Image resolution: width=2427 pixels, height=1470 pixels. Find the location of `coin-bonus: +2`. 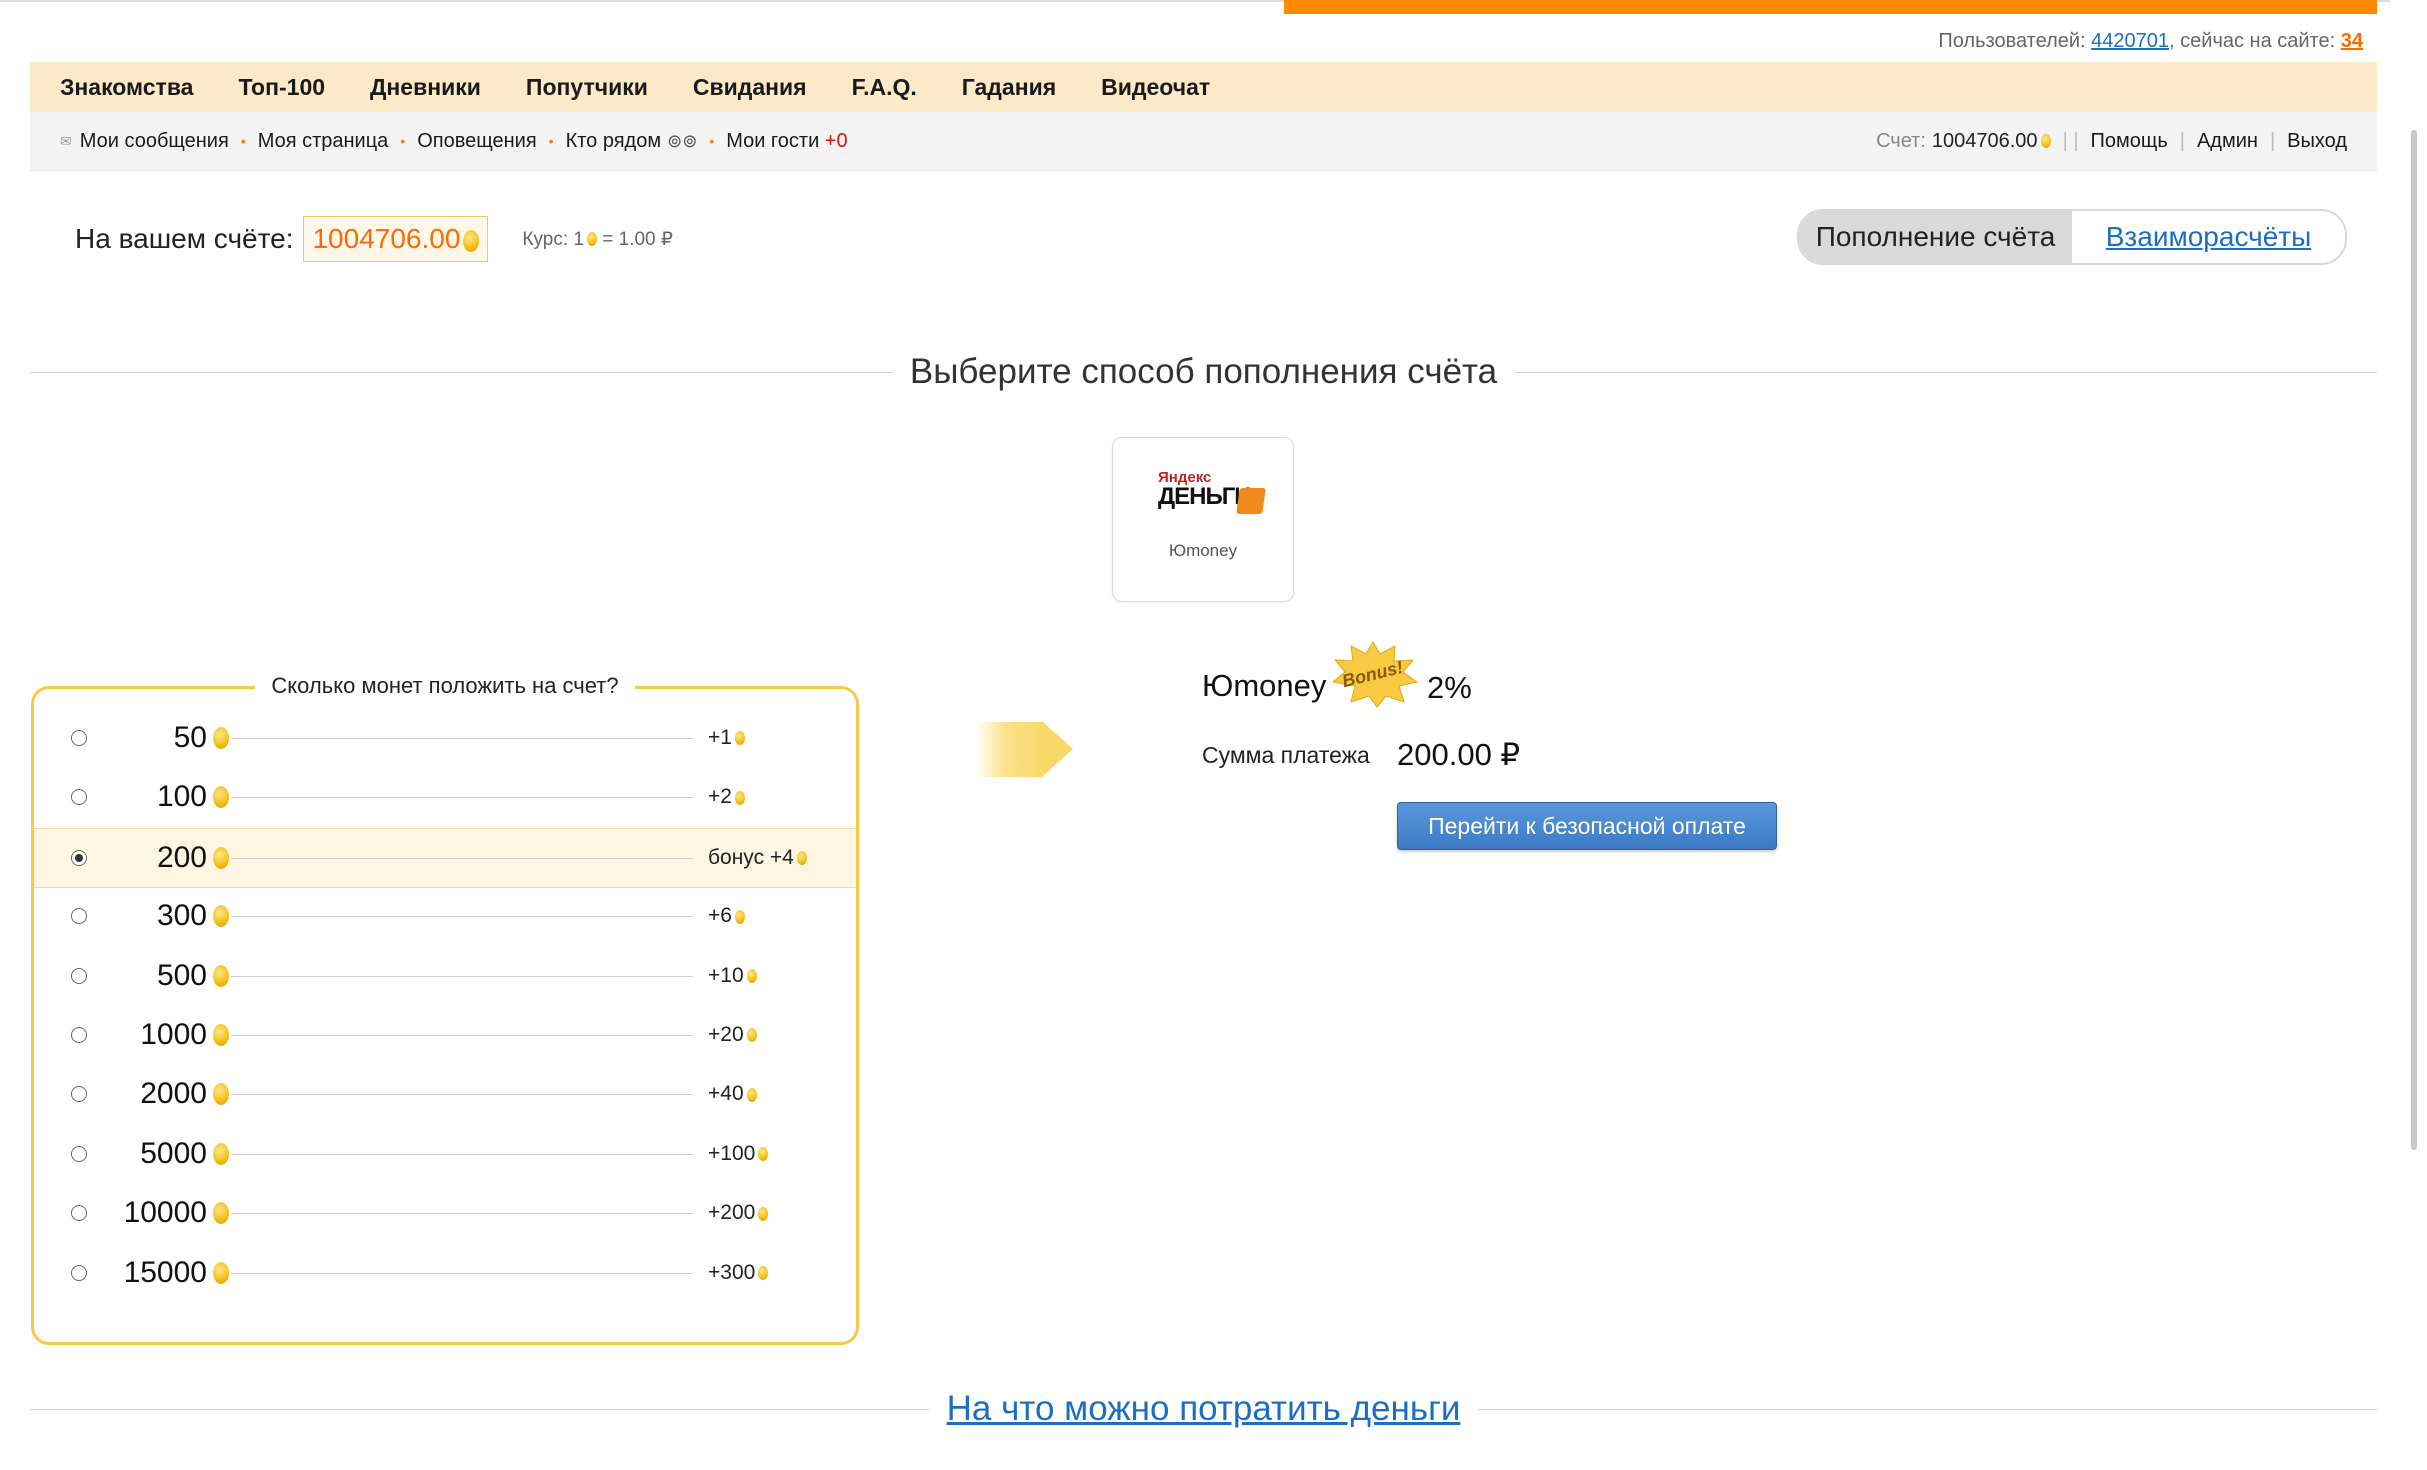

coin-bonus: +2 is located at coordinates (726, 797).